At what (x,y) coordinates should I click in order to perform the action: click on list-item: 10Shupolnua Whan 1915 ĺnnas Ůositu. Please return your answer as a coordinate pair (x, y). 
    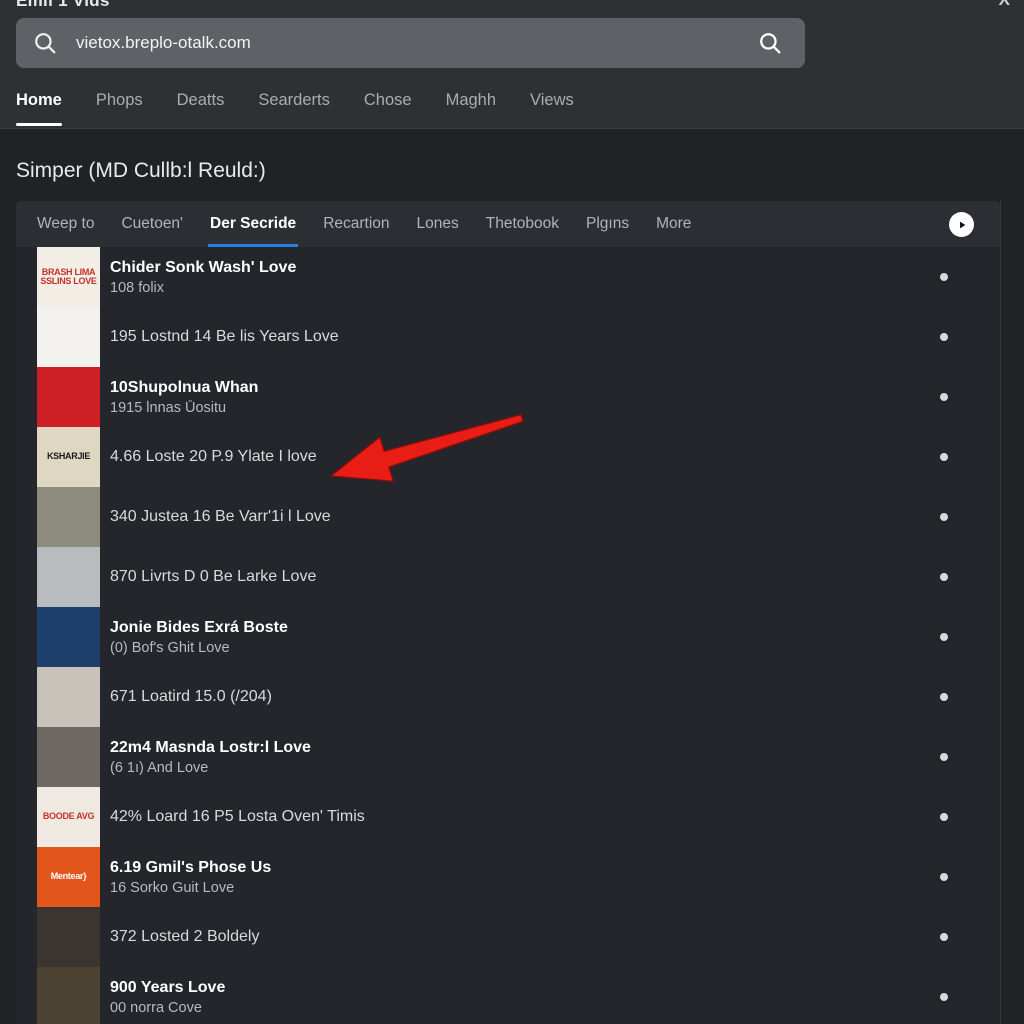
    Looking at the image, I should click on (508, 397).